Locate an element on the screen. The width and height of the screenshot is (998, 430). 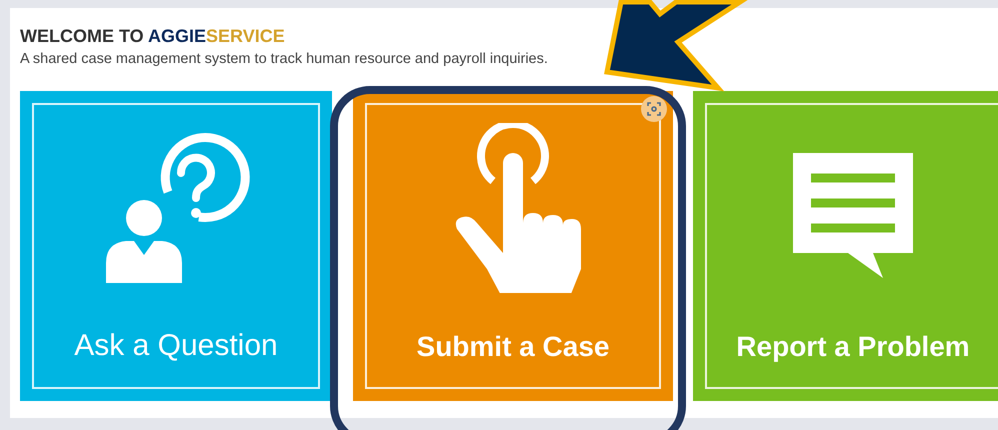
tile-label: Ask a Question is located at coordinates (176, 346).